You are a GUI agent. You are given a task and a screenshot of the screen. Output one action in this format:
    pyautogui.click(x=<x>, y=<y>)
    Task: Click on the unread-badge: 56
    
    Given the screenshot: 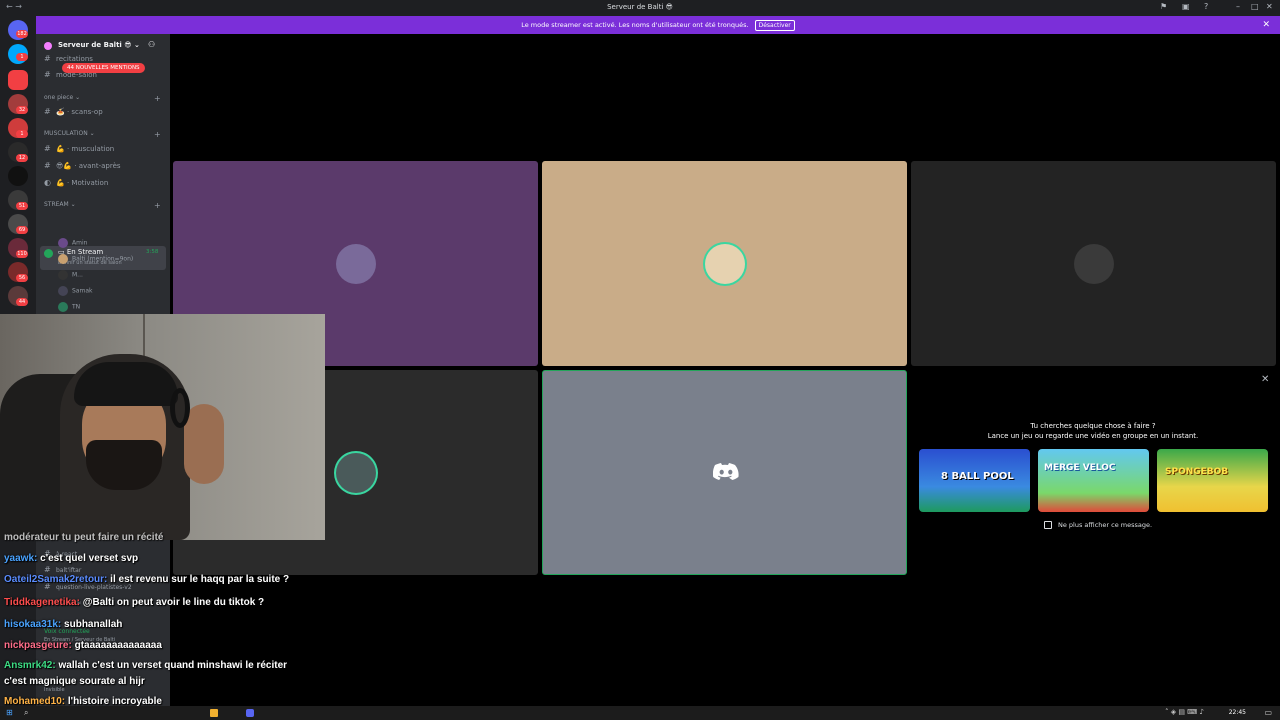 What is the action you would take?
    pyautogui.click(x=22, y=278)
    